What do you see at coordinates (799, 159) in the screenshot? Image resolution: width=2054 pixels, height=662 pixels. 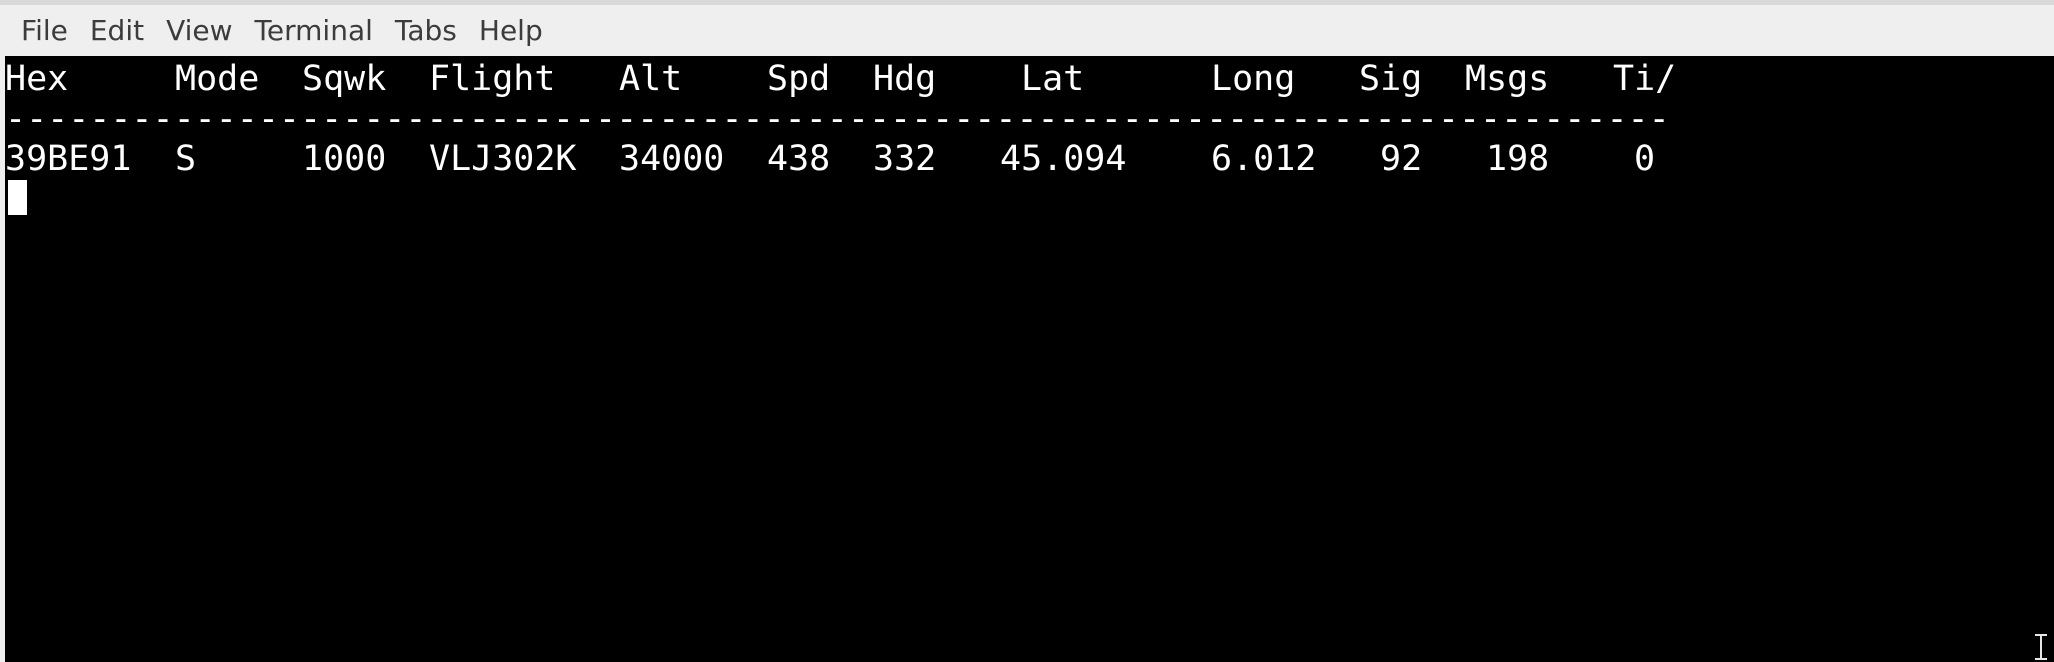 I see `cell-spd: 438` at bounding box center [799, 159].